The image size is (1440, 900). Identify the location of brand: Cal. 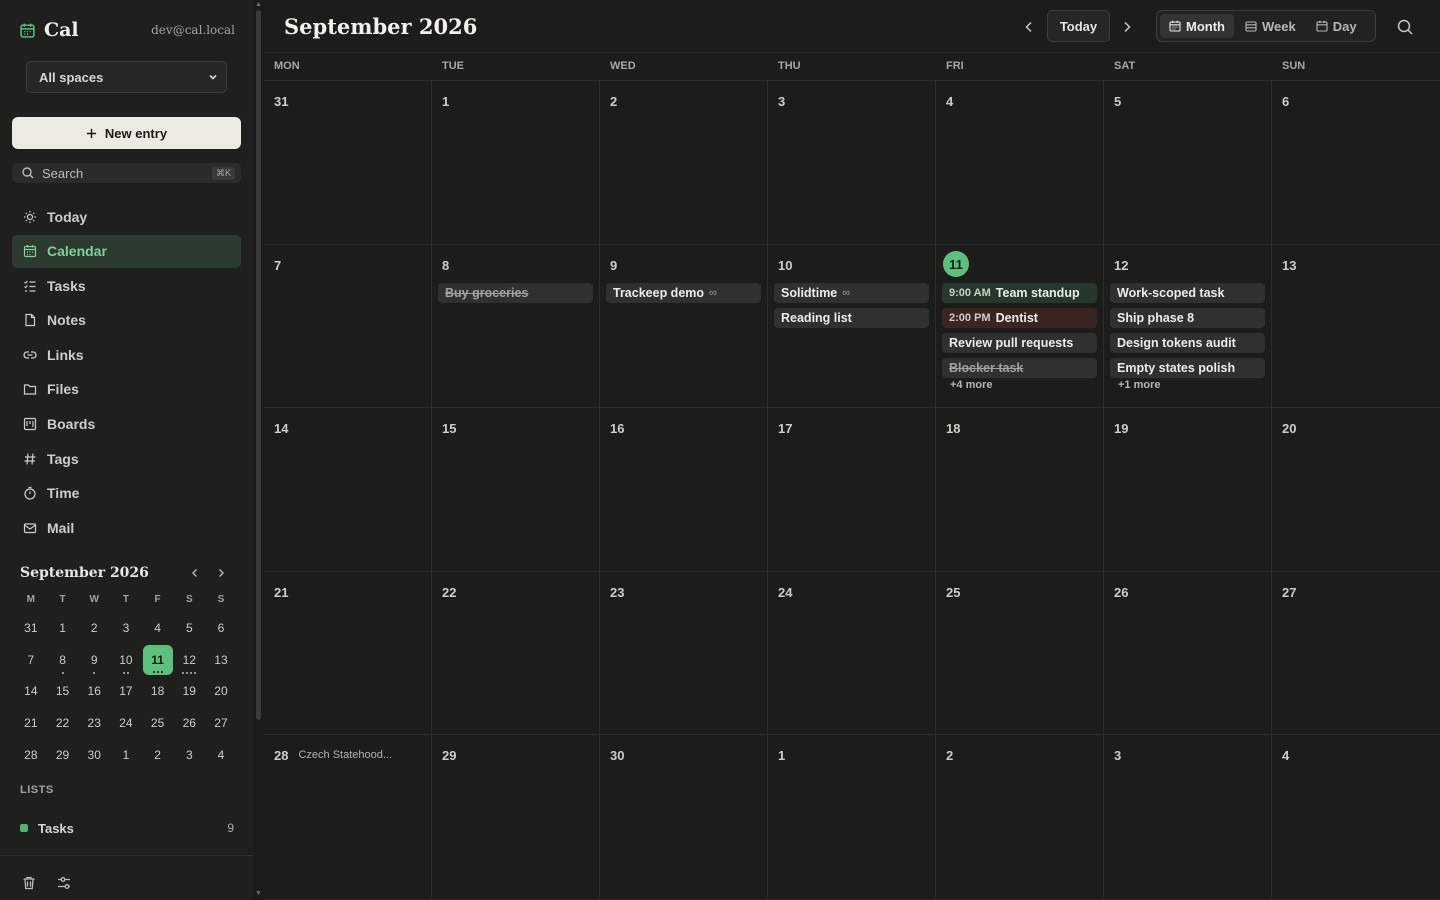
(49, 30).